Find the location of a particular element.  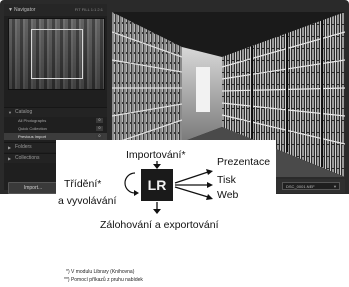

navigator-view-frame is located at coordinates (57, 54).